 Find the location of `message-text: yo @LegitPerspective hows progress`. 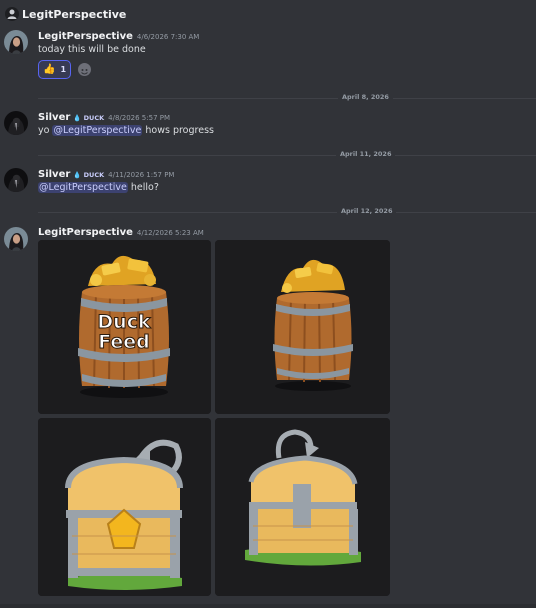

message-text: yo @LegitPerspective hows progress is located at coordinates (126, 130).